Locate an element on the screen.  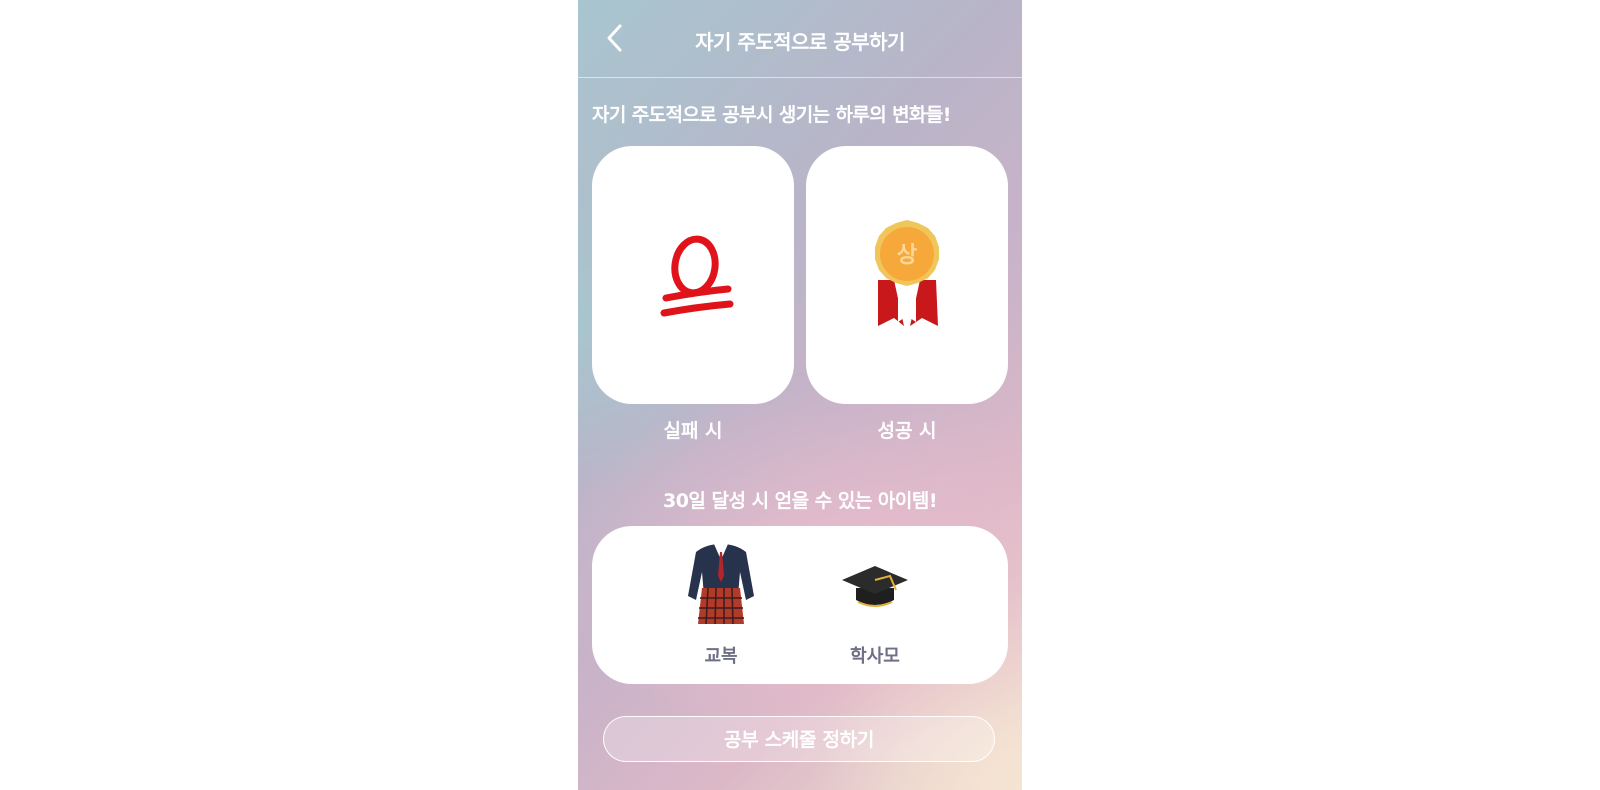
reward-label-uniform: 교복 is located at coordinates (721, 656).